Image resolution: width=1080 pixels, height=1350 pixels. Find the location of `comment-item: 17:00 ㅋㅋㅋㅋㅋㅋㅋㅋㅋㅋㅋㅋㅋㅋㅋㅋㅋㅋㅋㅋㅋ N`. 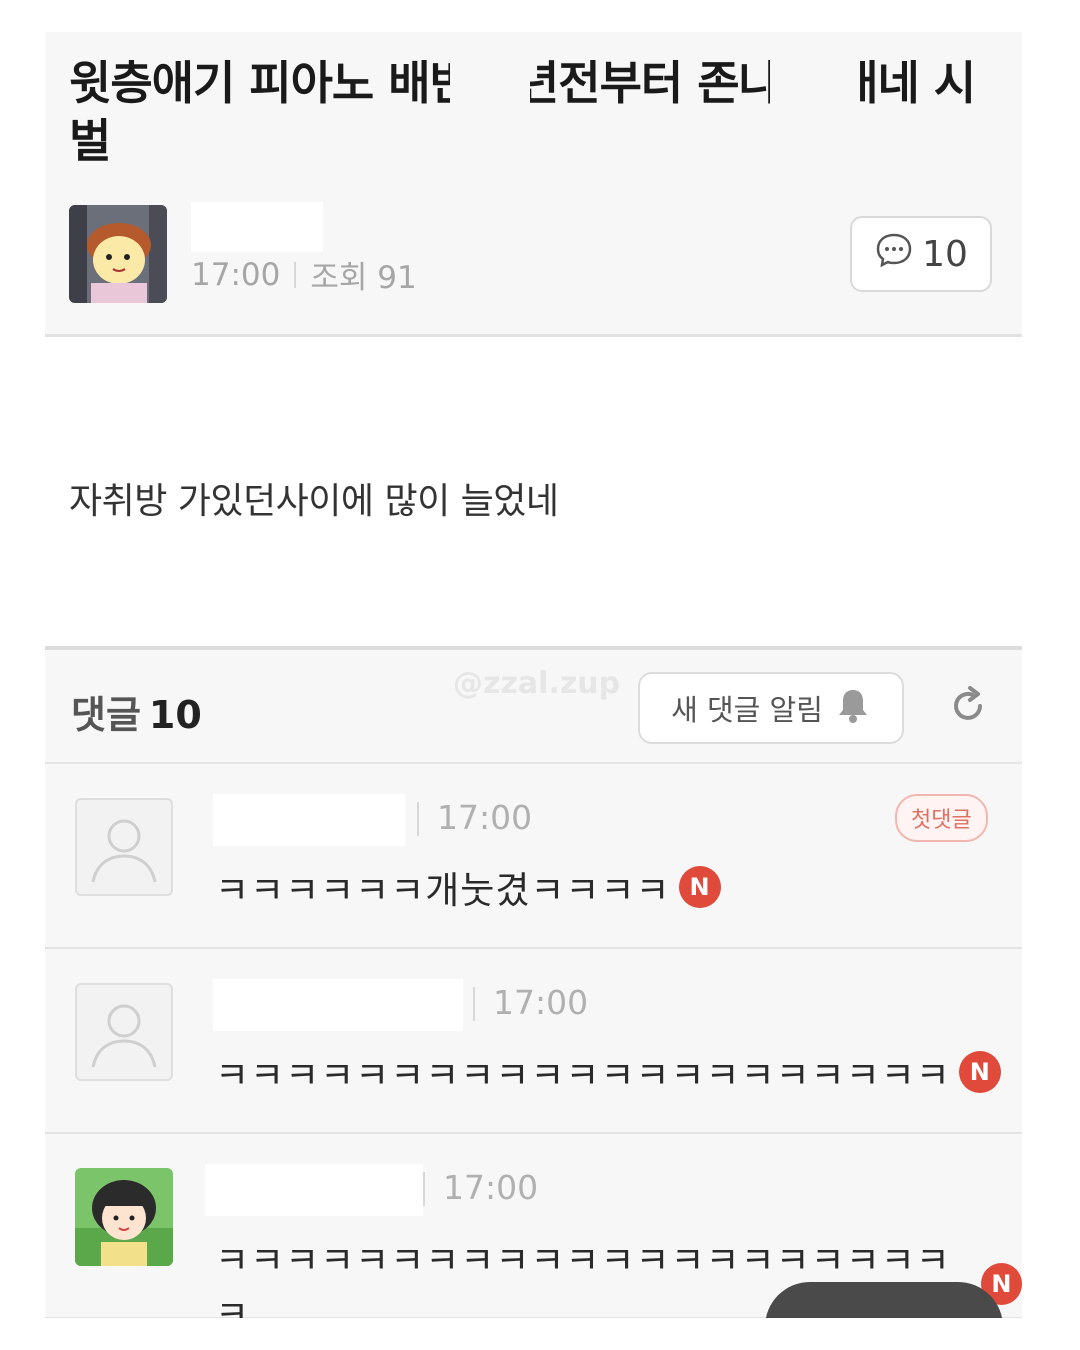

comment-item: 17:00 ㅋㅋㅋㅋㅋㅋㅋㅋㅋㅋㅋㅋㅋㅋㅋㅋㅋㅋㅋㅋㅋ N is located at coordinates (533, 1041).